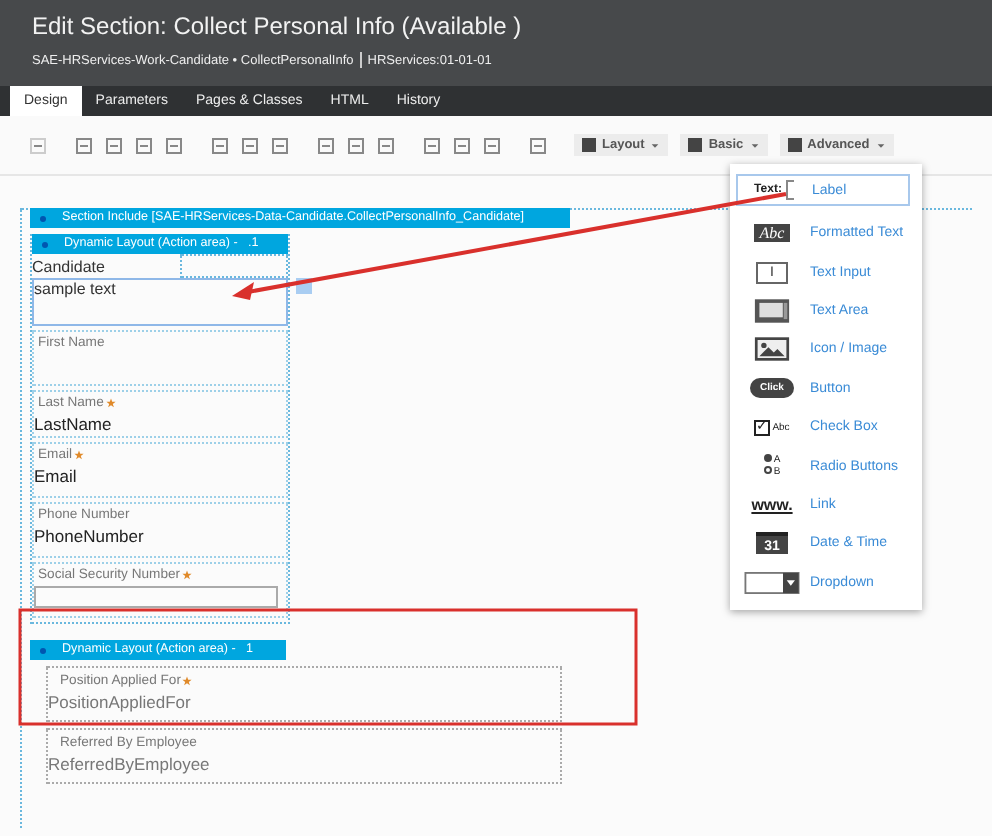 The height and width of the screenshot is (836, 992). What do you see at coordinates (772, 582) in the screenshot?
I see `dropdown-icon` at bounding box center [772, 582].